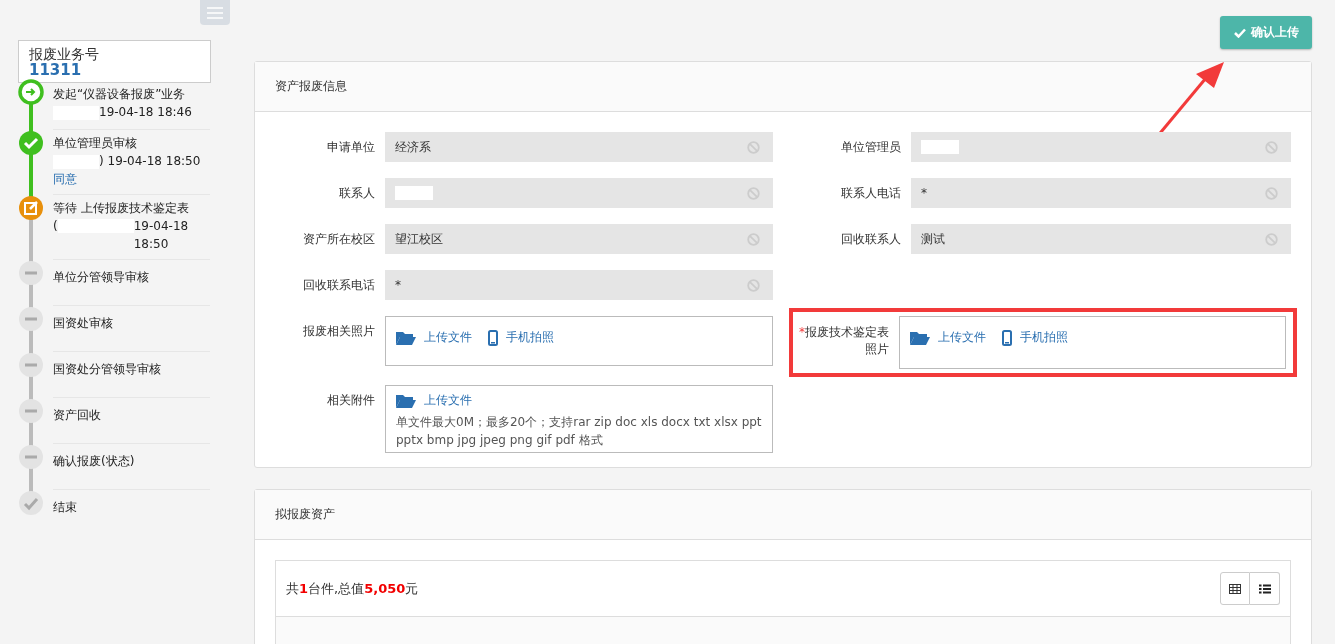 The width and height of the screenshot is (1335, 644). I want to click on step-detail-prefix: (, so click(55, 226).